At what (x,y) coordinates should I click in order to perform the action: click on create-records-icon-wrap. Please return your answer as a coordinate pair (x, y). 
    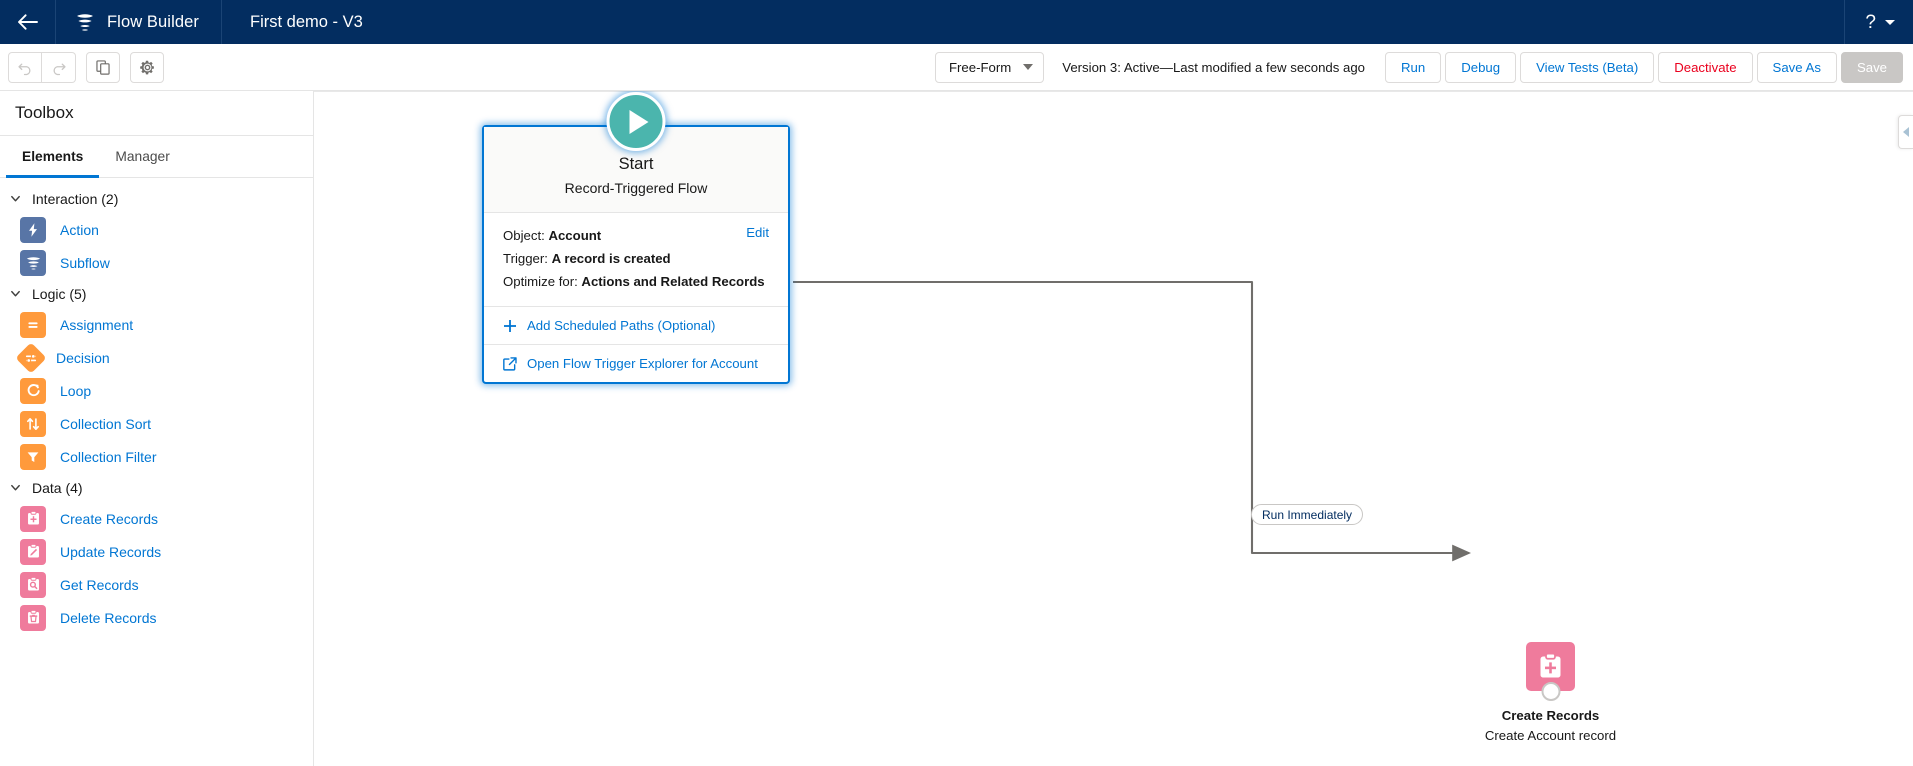
    Looking at the image, I should click on (1550, 671).